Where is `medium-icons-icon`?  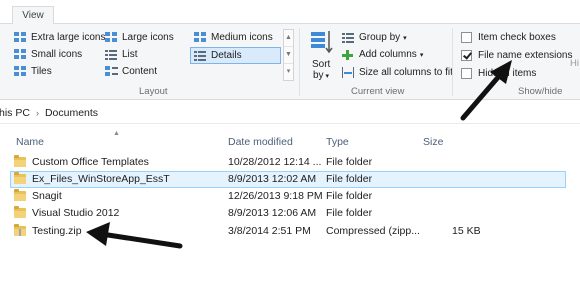
medium-icons-icon is located at coordinates (200, 37).